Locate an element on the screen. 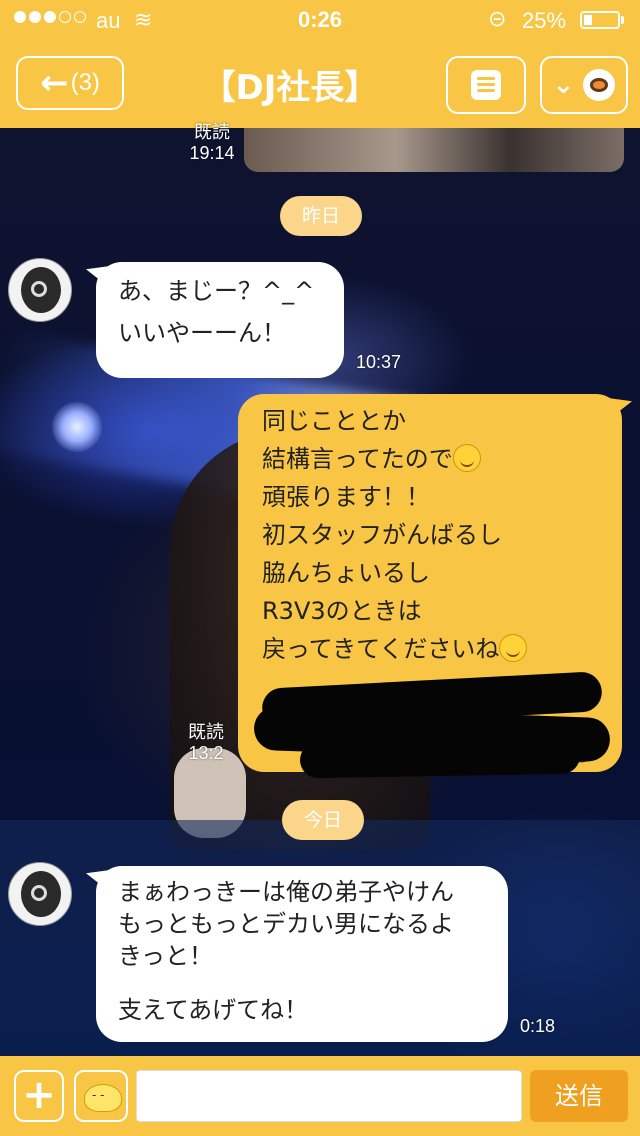 The image size is (640, 1136). message-line: R3V3のときは is located at coordinates (342, 611).